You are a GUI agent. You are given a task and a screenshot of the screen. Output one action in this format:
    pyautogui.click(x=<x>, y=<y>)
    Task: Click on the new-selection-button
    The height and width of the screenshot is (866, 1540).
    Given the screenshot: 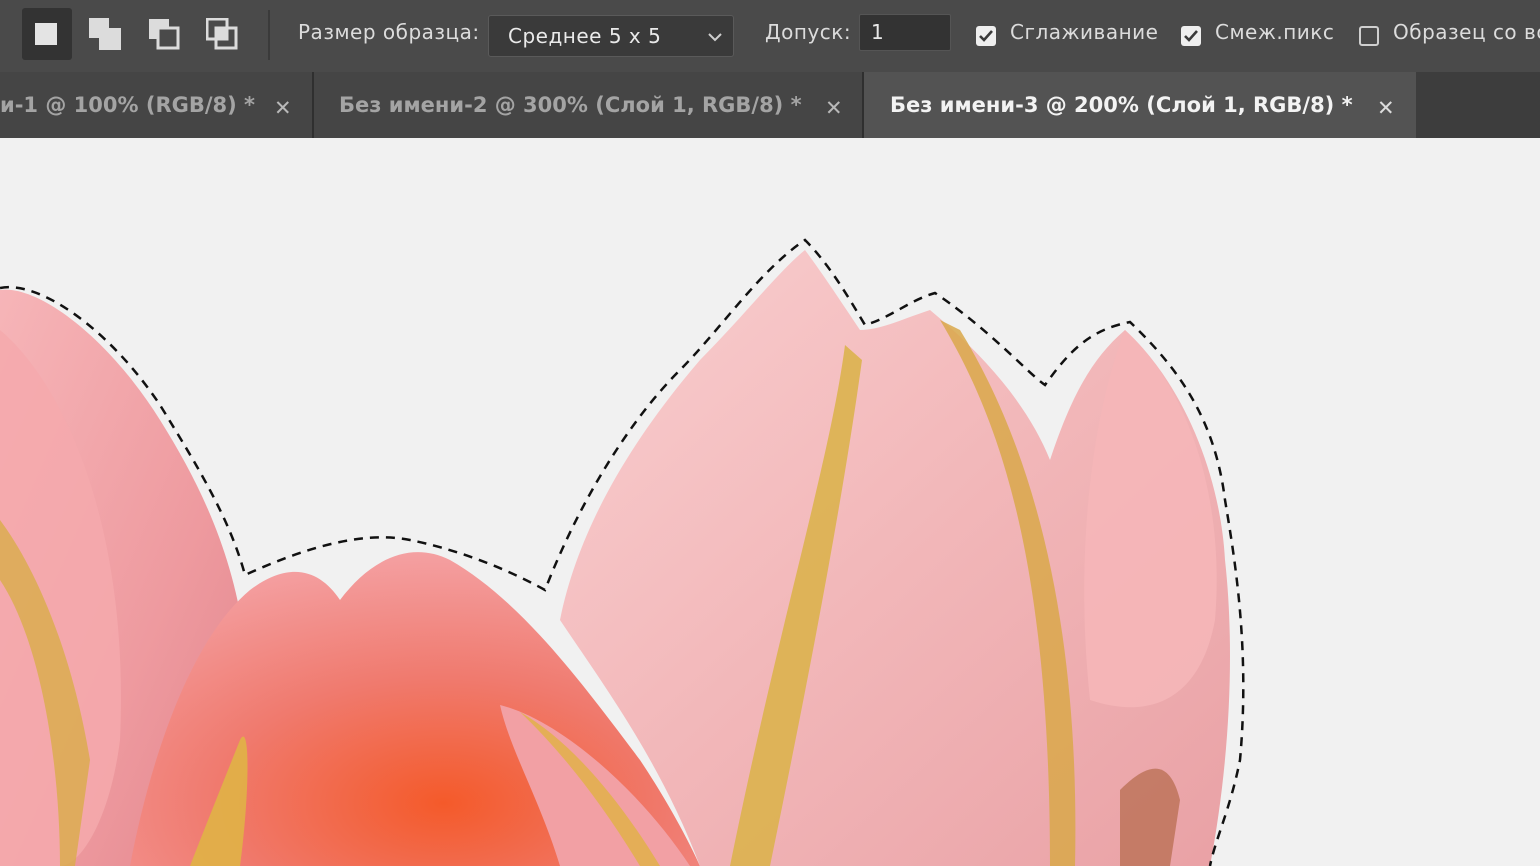 What is the action you would take?
    pyautogui.click(x=47, y=34)
    